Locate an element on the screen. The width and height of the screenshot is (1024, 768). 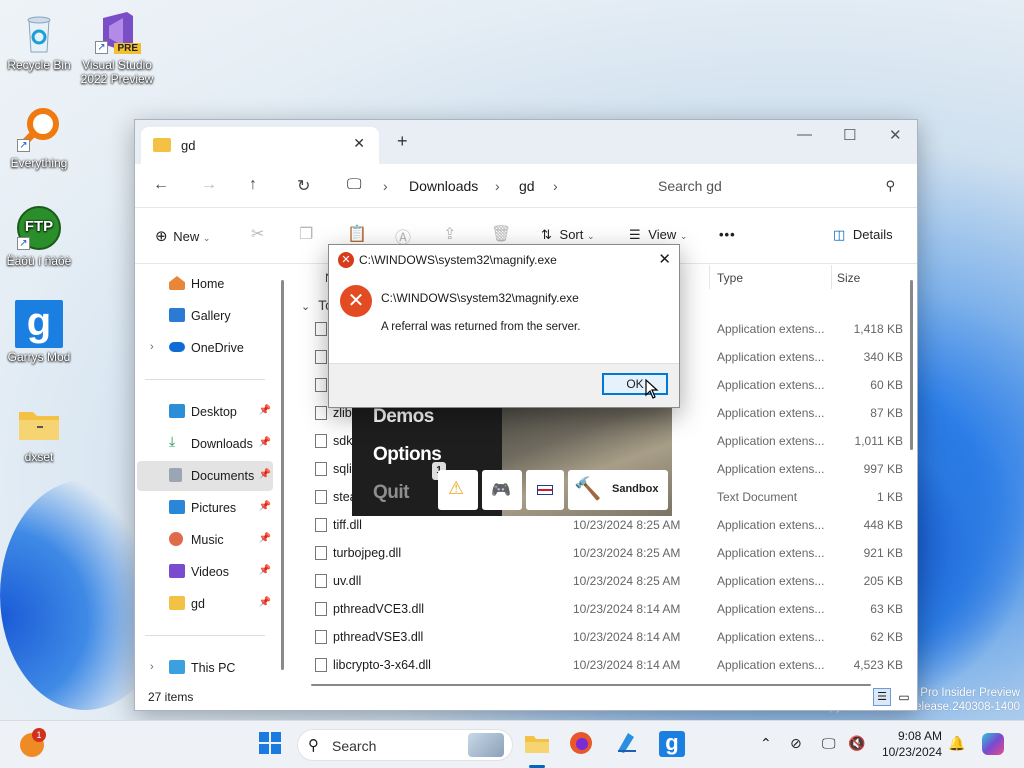
desktop-icon-everything: ↗ Everything is located at coordinates (39, 138).